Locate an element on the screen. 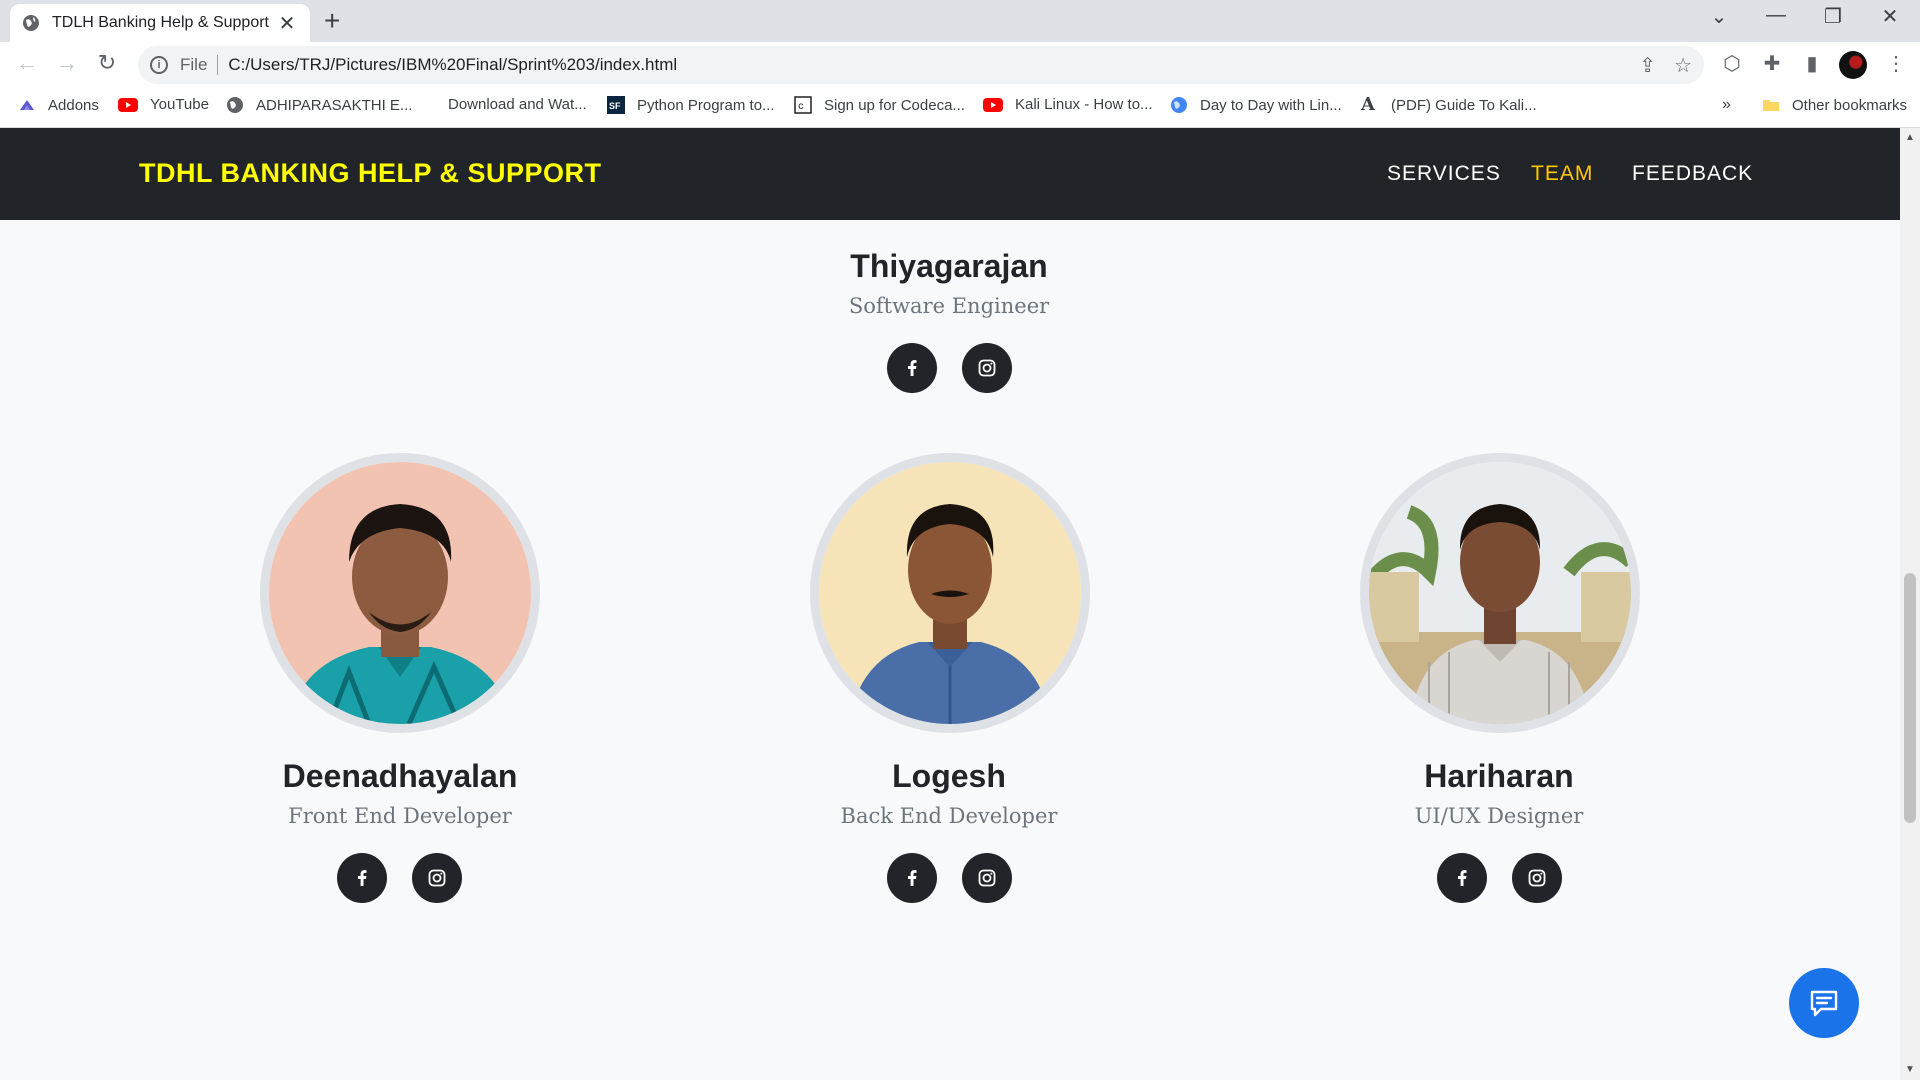  lead-instagram-button is located at coordinates (987, 368).